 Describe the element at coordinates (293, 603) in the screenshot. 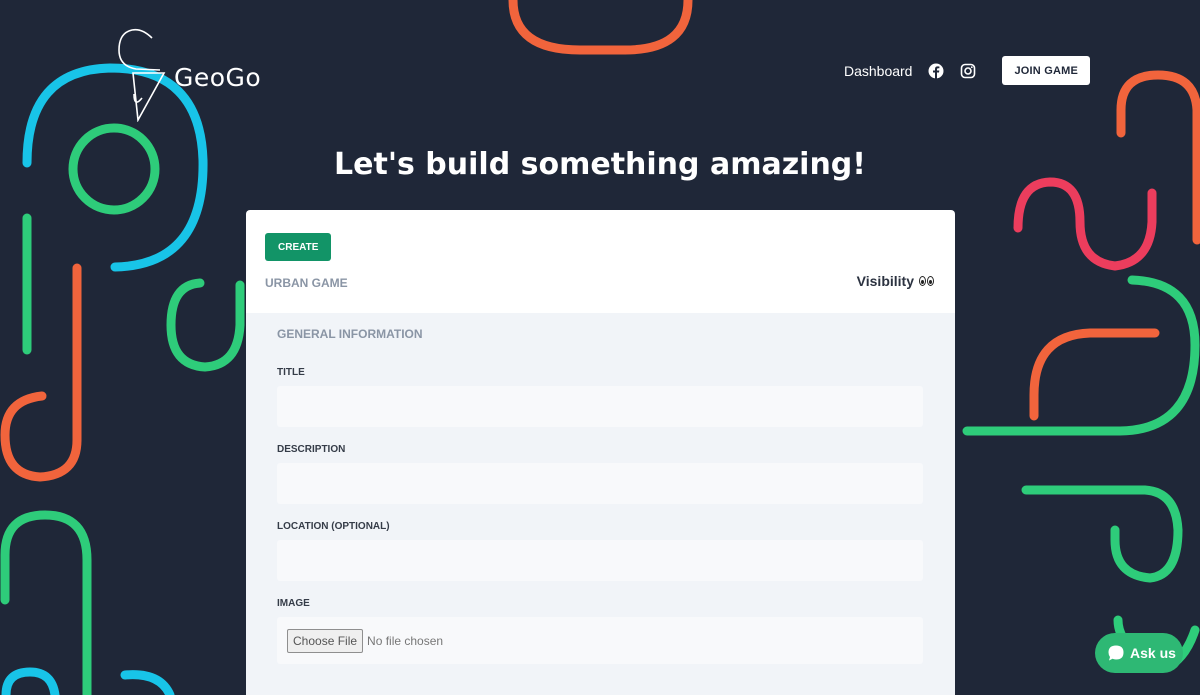

I see `image-label: IMAGE` at that location.